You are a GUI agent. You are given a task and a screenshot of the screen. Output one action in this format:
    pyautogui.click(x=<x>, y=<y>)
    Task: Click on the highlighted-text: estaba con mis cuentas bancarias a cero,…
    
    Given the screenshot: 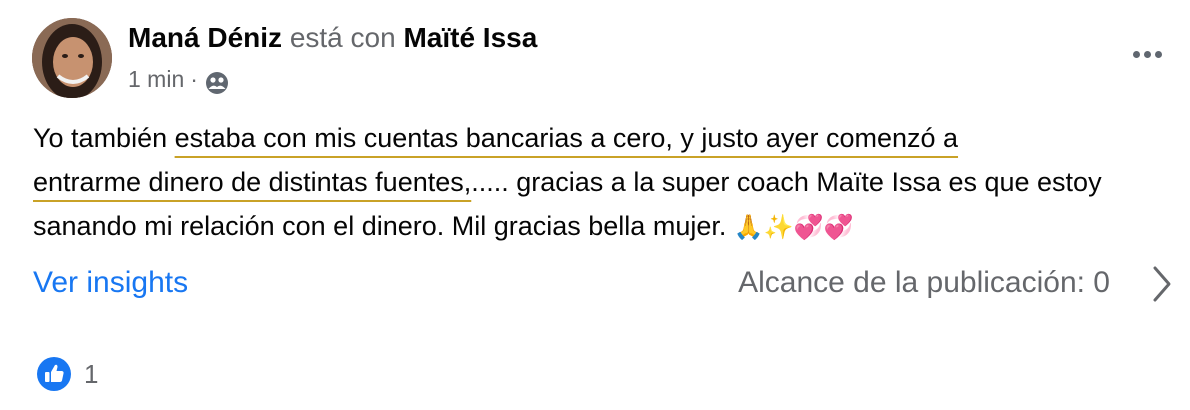 What is the action you would take?
    pyautogui.click(x=566, y=138)
    